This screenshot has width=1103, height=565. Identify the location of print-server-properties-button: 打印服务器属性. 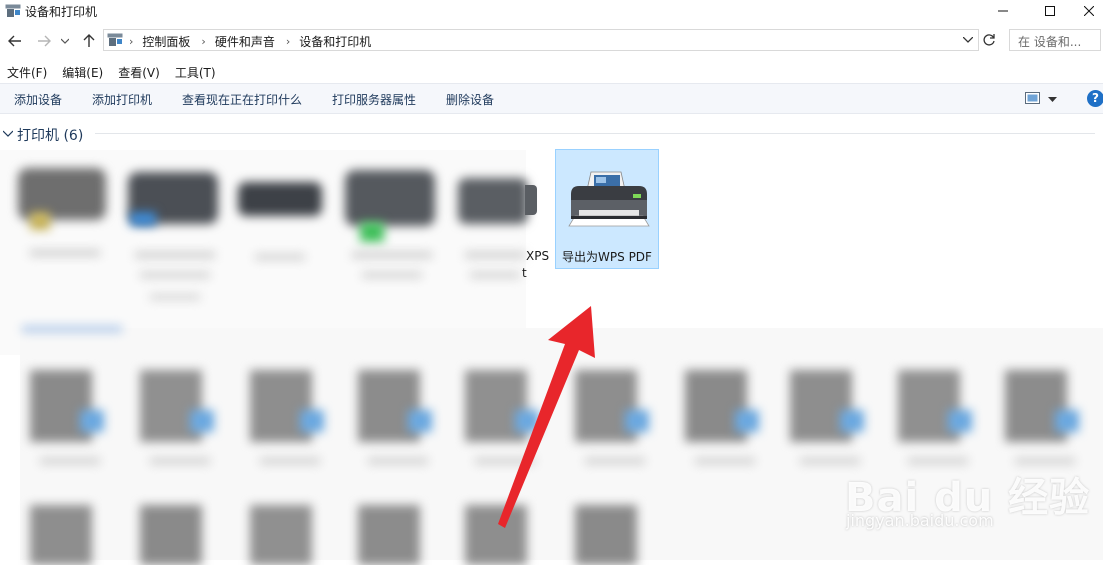
(374, 99).